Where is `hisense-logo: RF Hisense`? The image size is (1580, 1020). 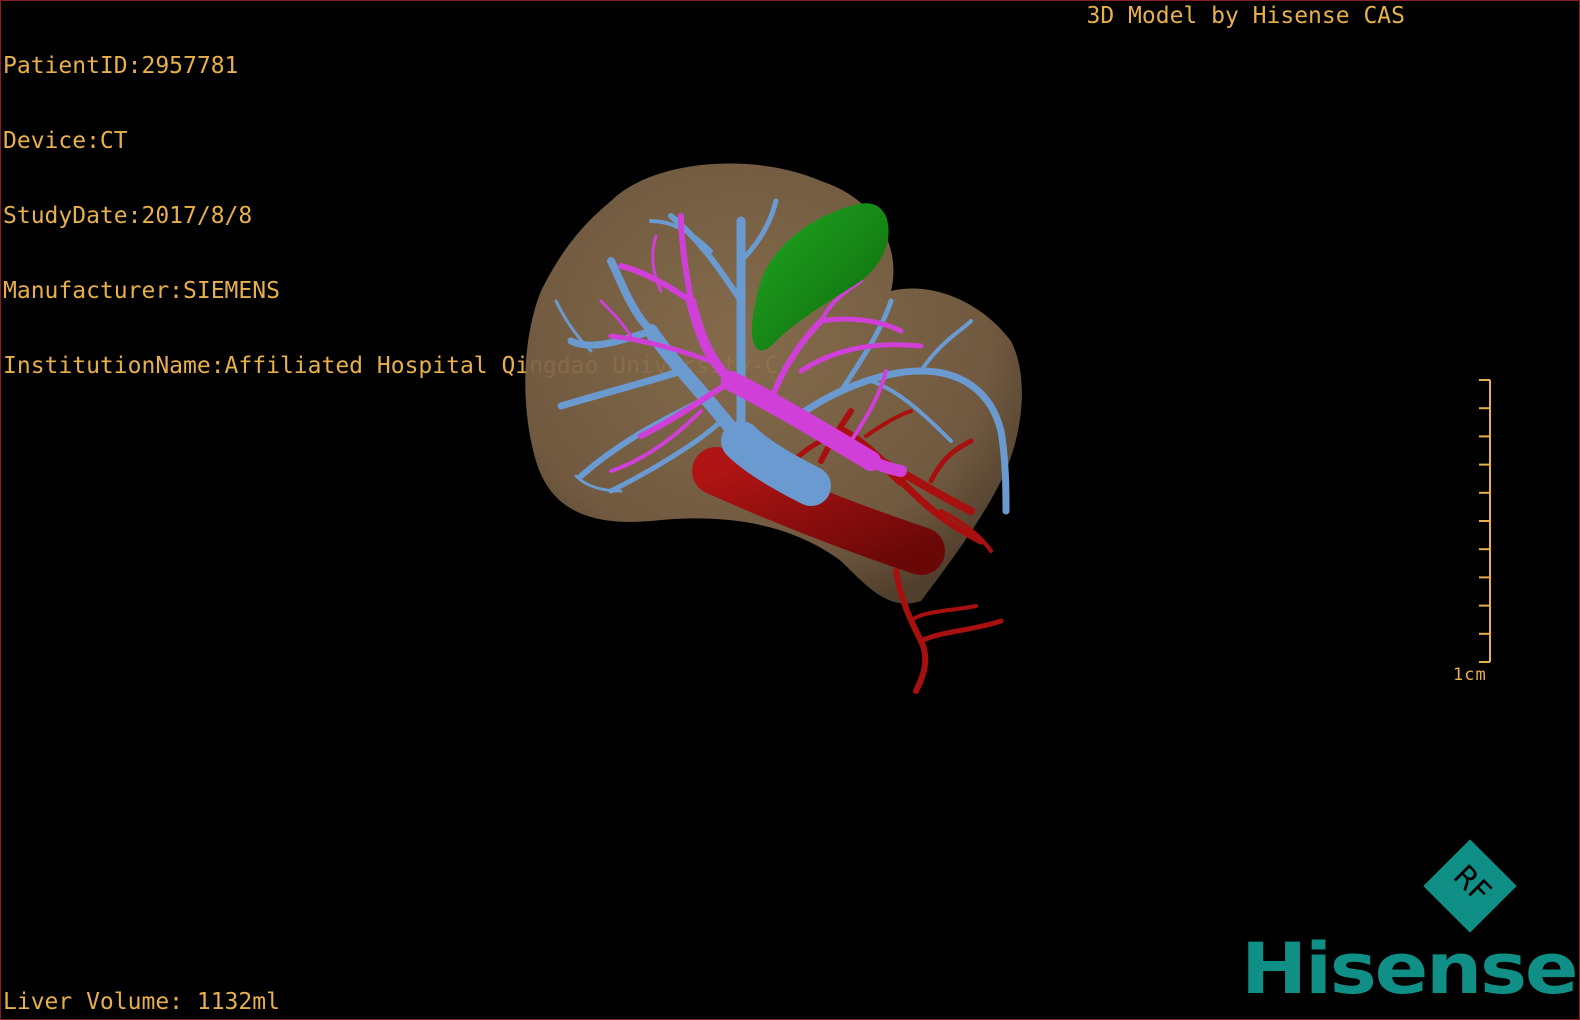
hisense-logo: RF Hisense is located at coordinates (1406, 919).